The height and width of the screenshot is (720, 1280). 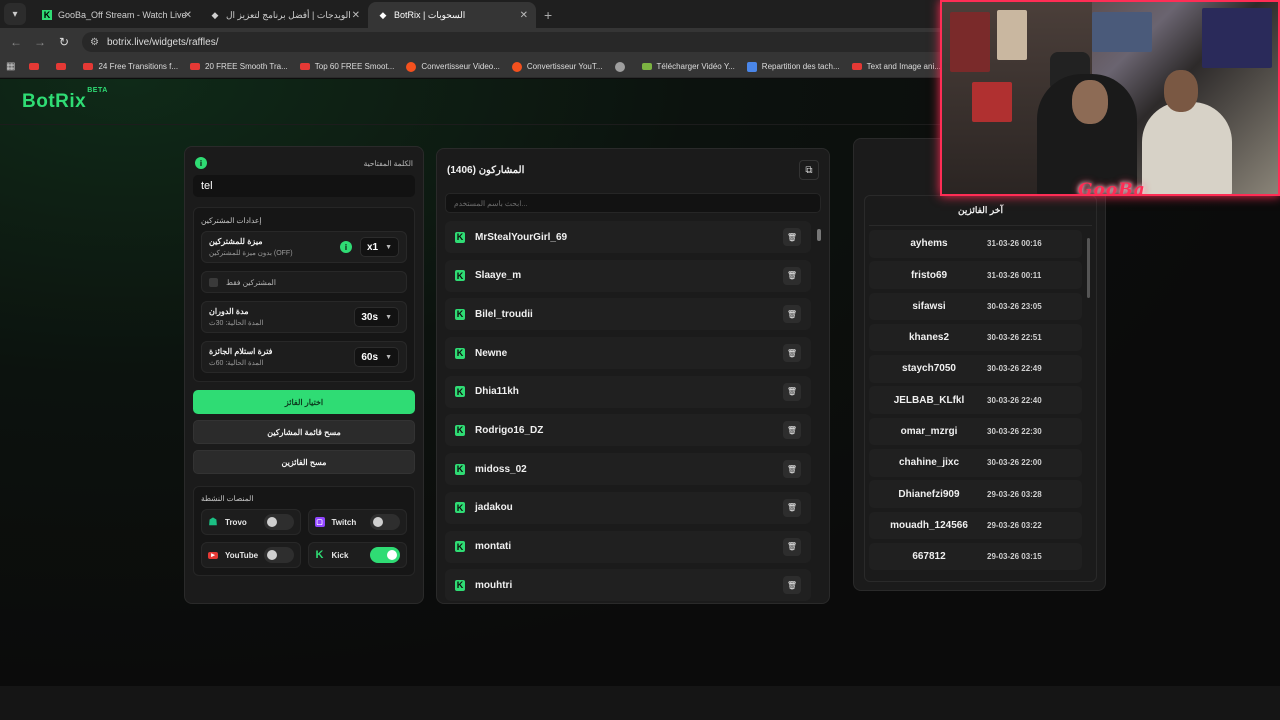 I want to click on claim-period-select: 60s ▼, so click(x=376, y=357).